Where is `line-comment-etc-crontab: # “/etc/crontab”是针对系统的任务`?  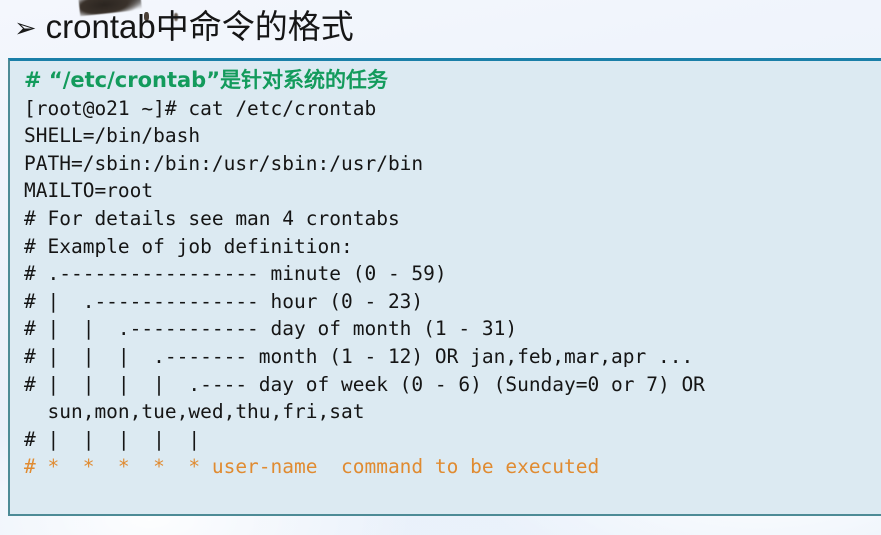 line-comment-etc-crontab: # “/etc/crontab”是针对系统的任务 is located at coordinates (206, 80).